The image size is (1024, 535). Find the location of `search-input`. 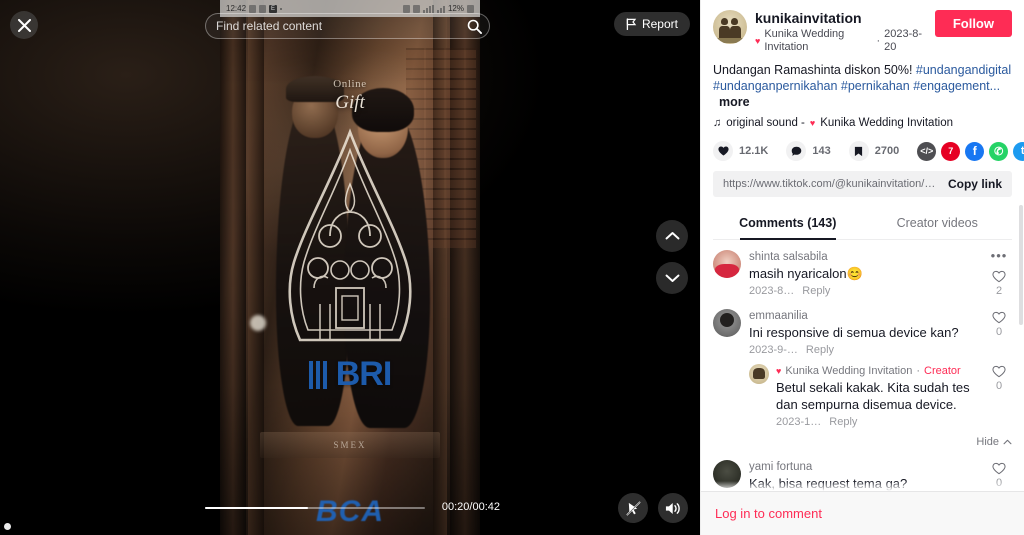

search-input is located at coordinates (332, 26).